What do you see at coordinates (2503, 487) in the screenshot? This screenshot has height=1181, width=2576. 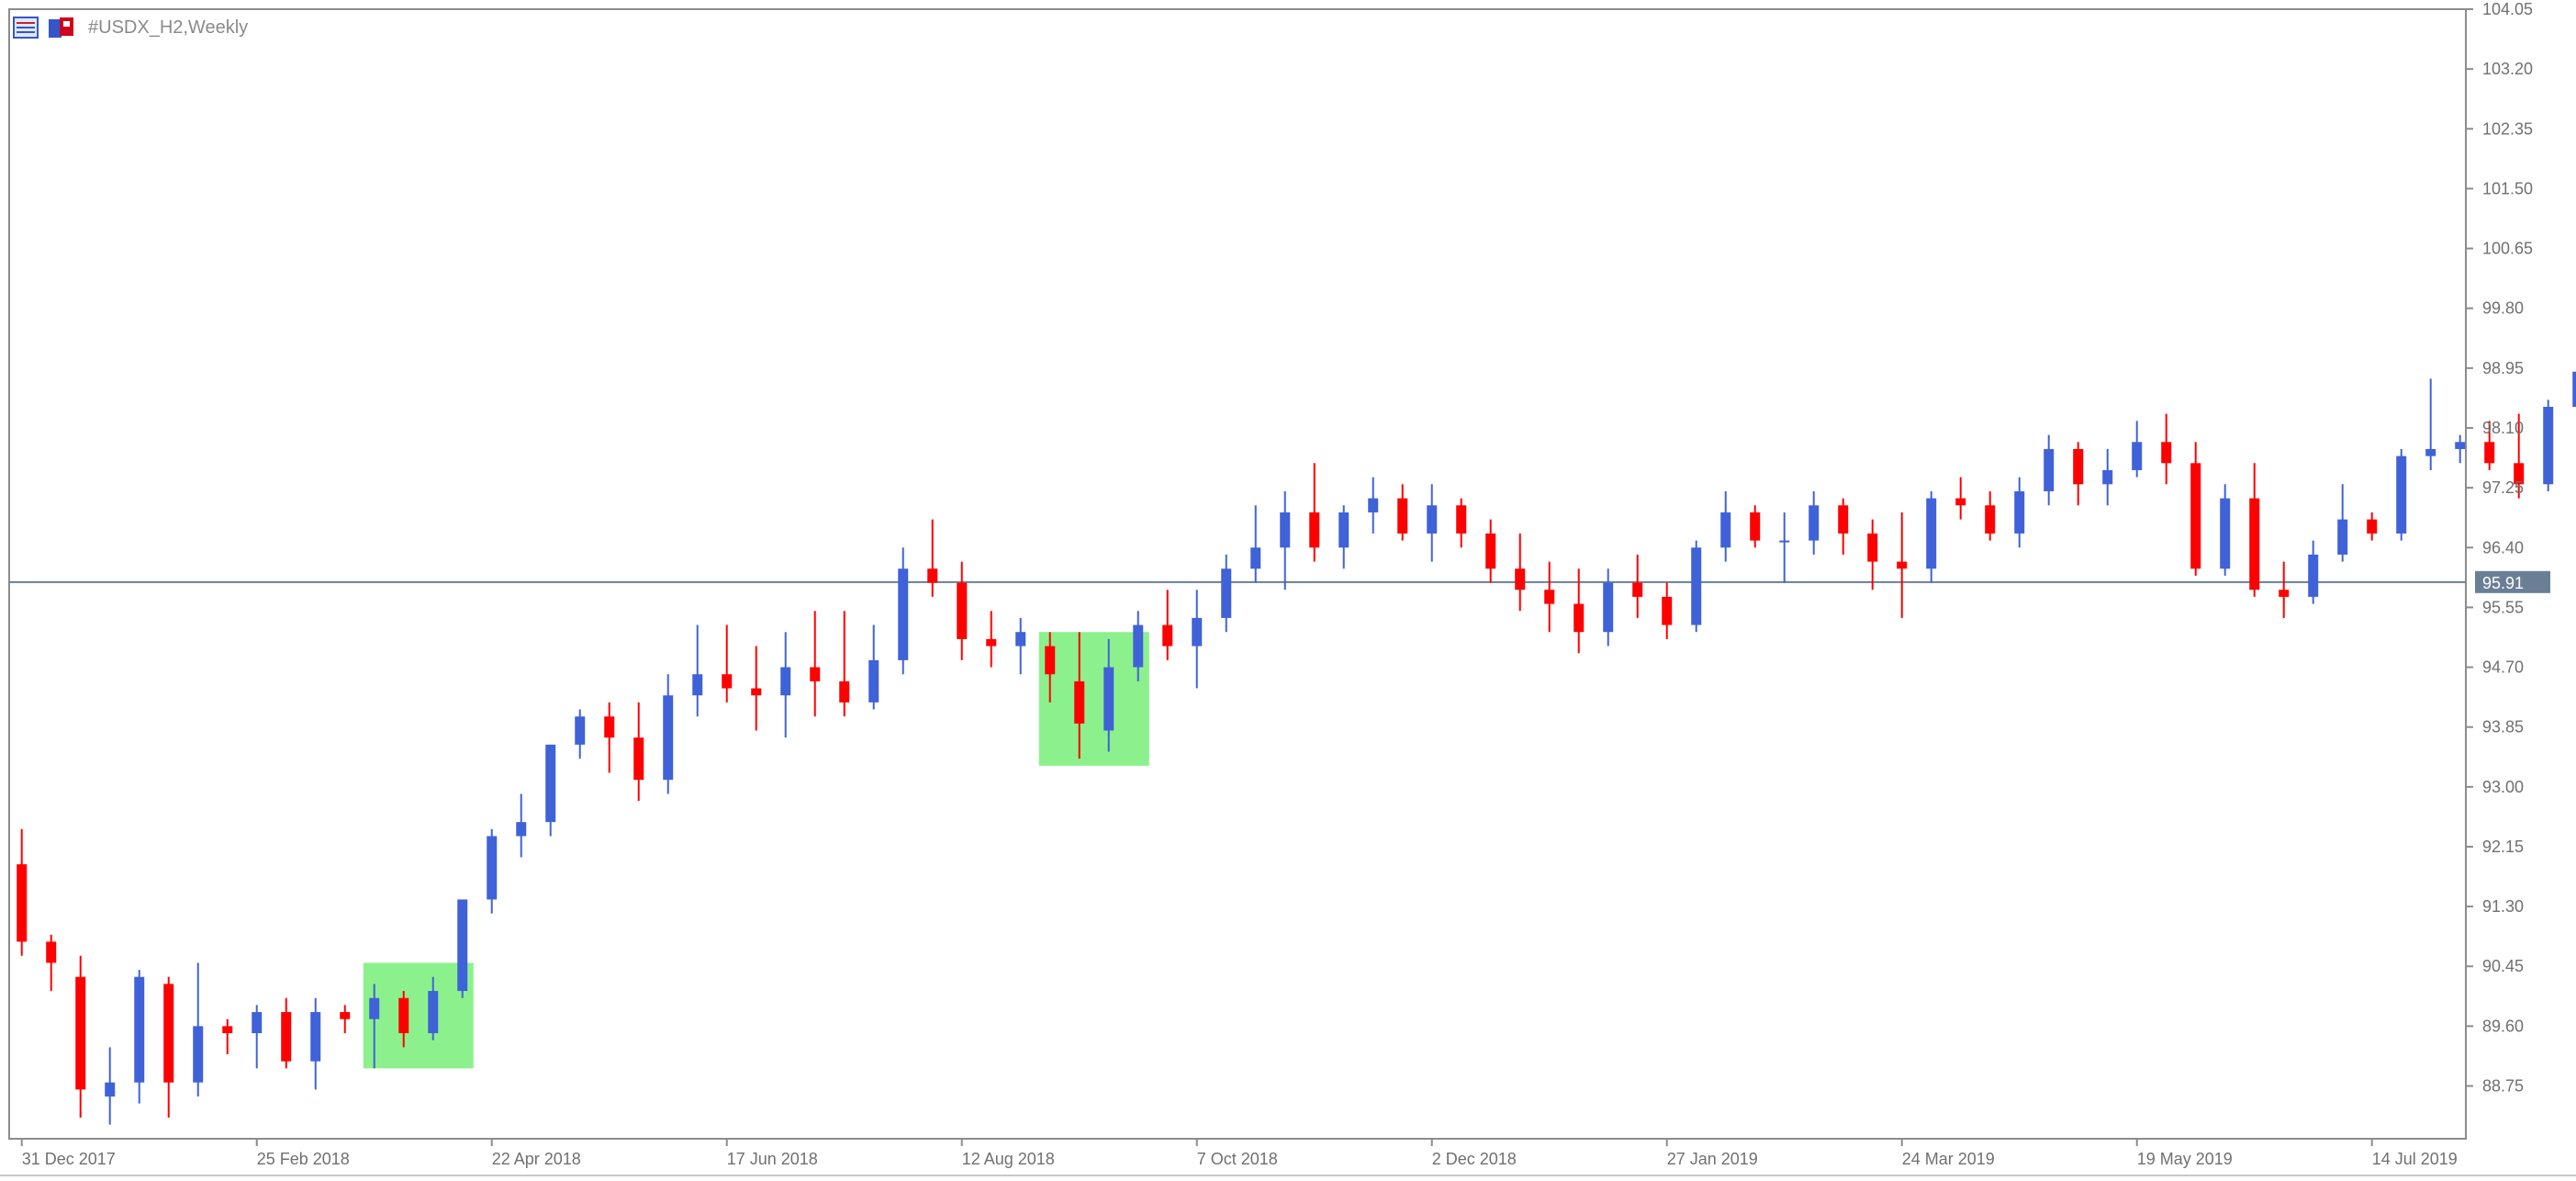 I see `y-tick-label: 97.25` at bounding box center [2503, 487].